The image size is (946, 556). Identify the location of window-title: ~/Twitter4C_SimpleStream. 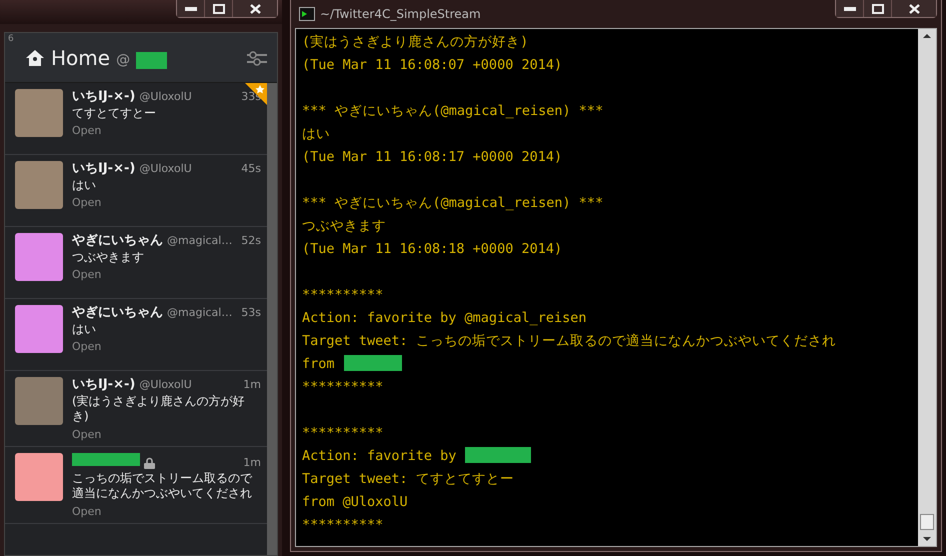
(400, 14).